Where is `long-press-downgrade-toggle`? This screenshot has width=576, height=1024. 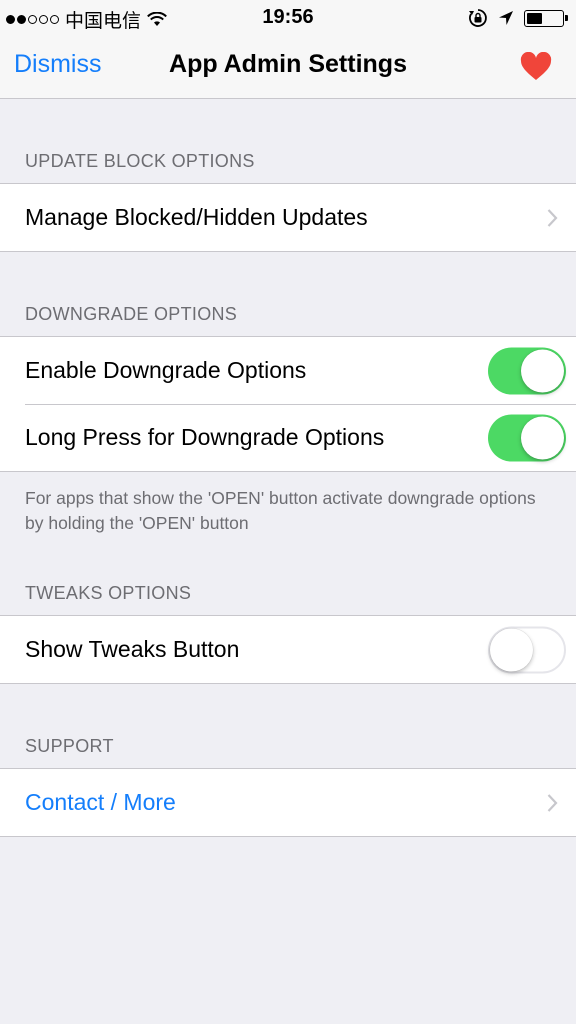
long-press-downgrade-toggle is located at coordinates (527, 437).